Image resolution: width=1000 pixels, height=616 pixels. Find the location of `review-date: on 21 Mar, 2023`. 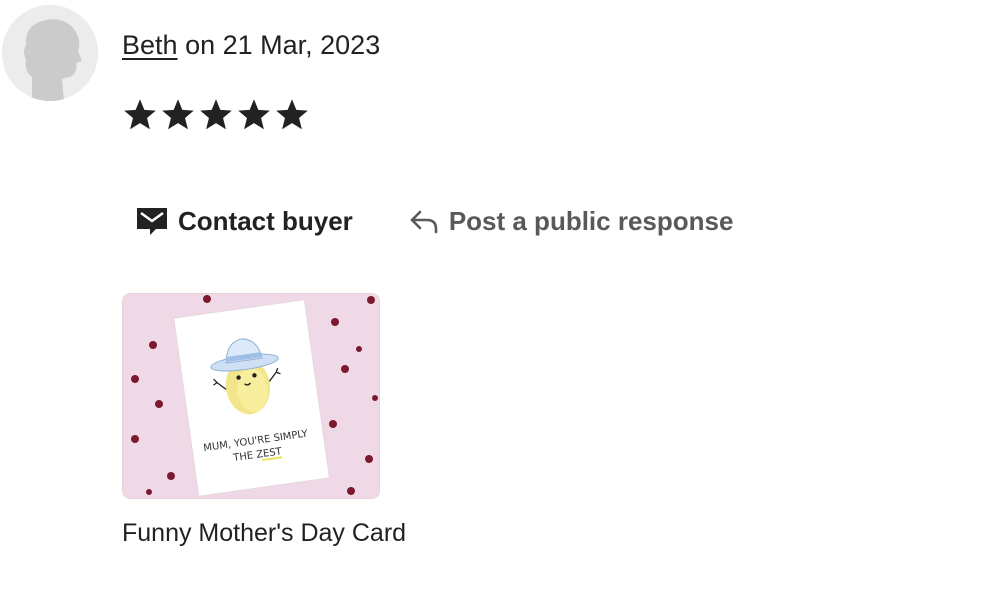

review-date: on 21 Mar, 2023 is located at coordinates (283, 45).